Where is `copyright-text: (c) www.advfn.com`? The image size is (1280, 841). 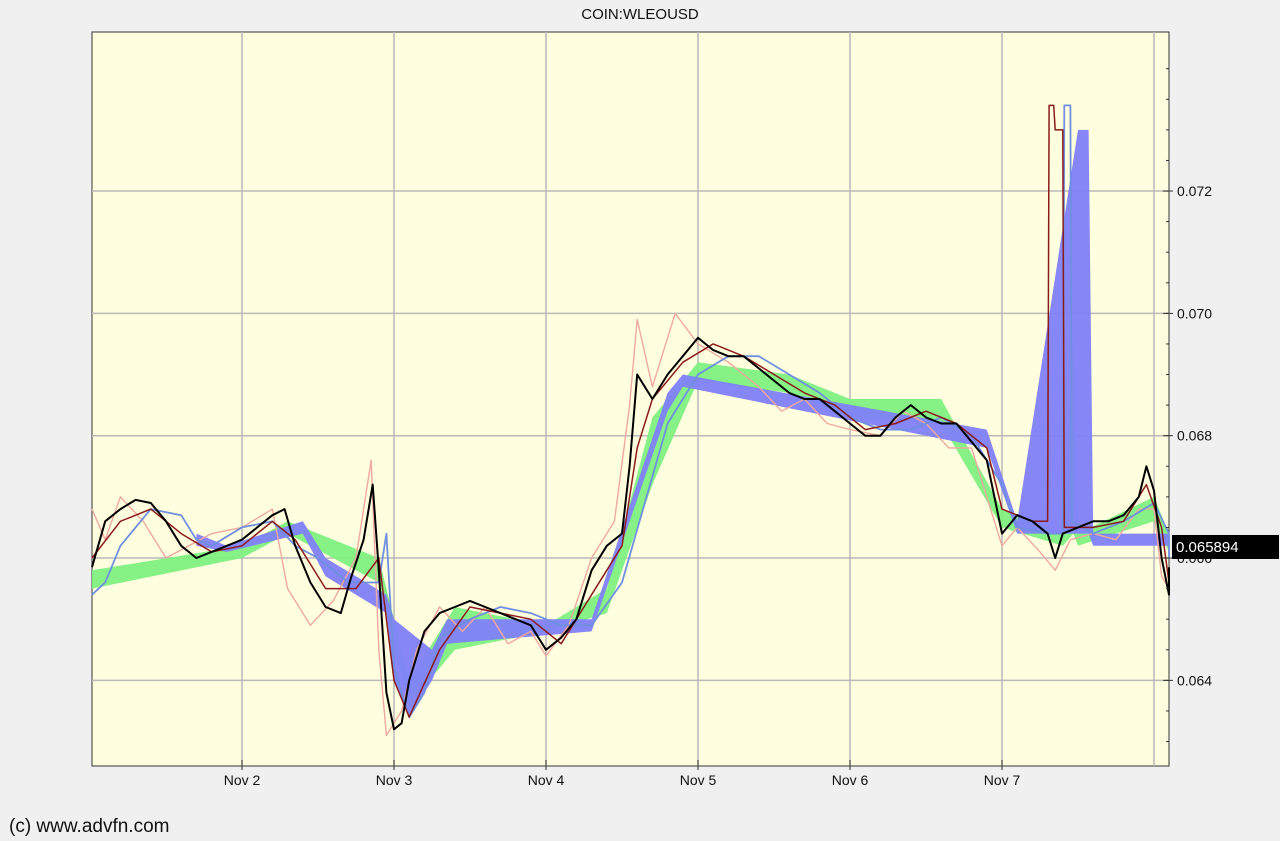
copyright-text: (c) www.advfn.com is located at coordinates (89, 826).